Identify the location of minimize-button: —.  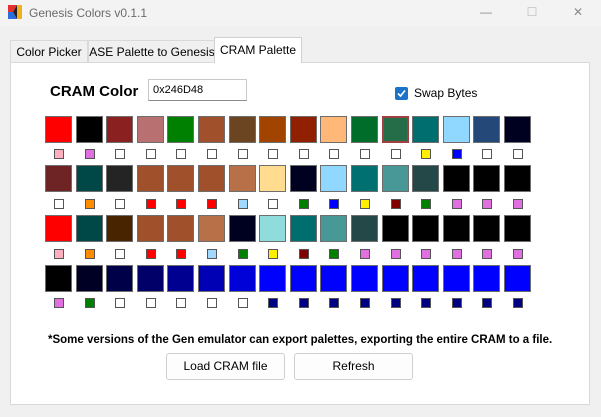
(486, 13).